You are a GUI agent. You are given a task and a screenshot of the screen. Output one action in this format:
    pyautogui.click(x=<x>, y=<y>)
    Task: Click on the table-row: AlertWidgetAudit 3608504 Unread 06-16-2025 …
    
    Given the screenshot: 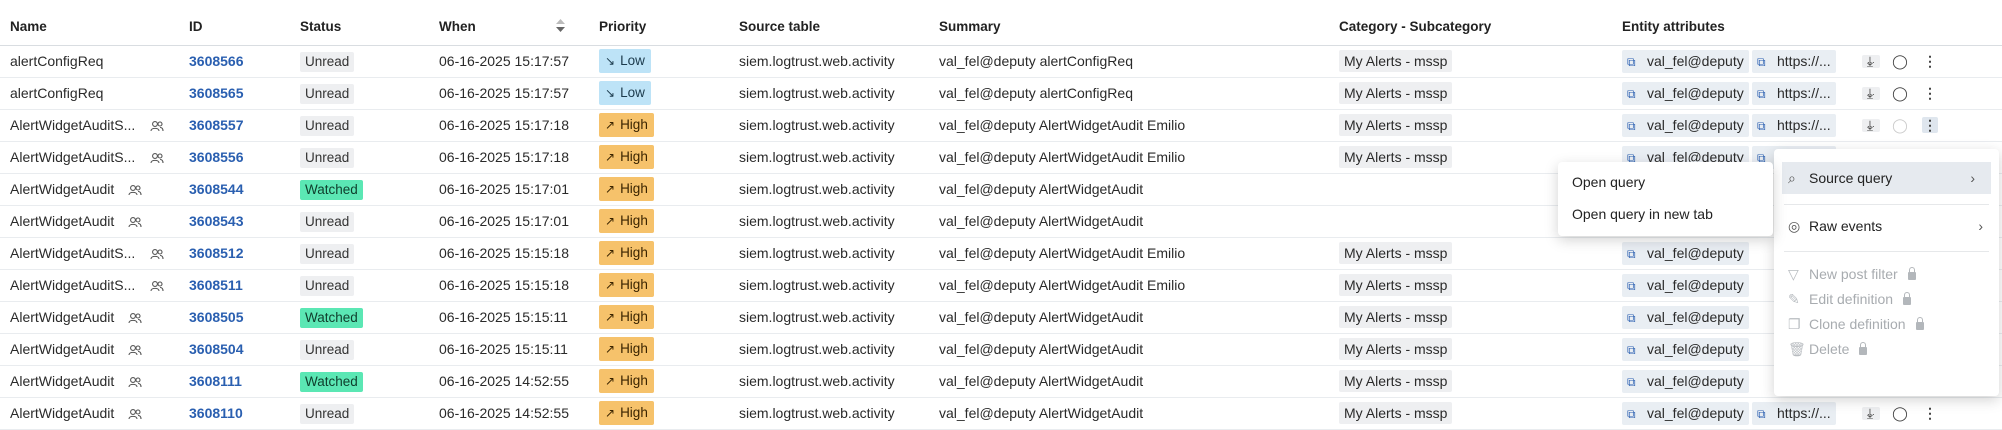 What is the action you would take?
    pyautogui.click(x=1001, y=349)
    